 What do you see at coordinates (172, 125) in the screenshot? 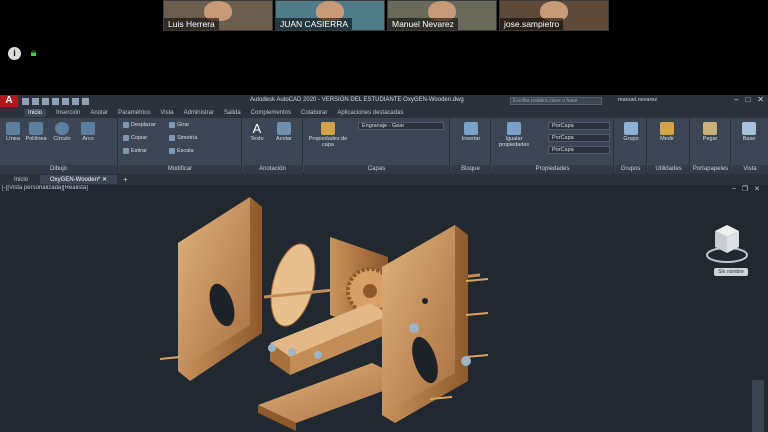
I see `rotate-icon` at bounding box center [172, 125].